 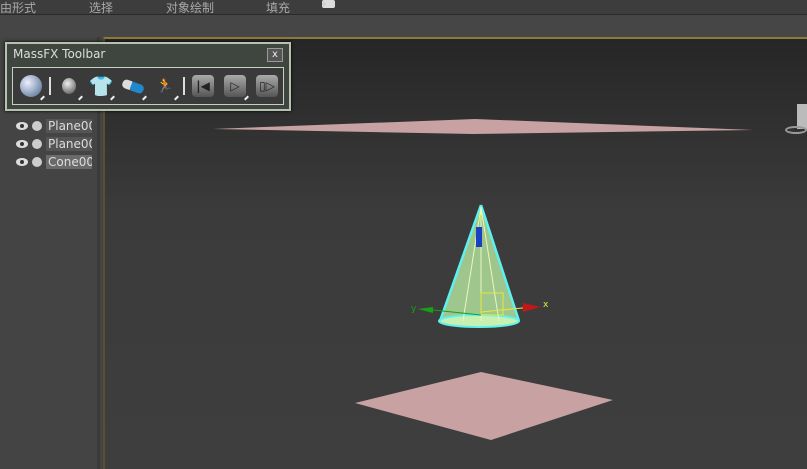 What do you see at coordinates (403, 7) in the screenshot?
I see `menu-bar: 由形式 选择 对象绘制 填充 ▾` at bounding box center [403, 7].